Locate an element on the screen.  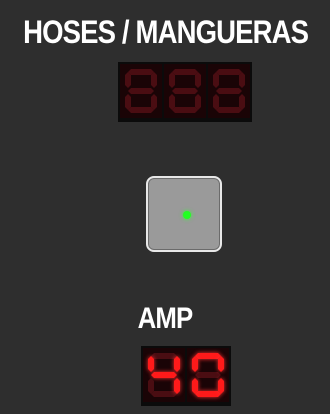
hoses-segment-3-g is located at coordinates (229, 91).